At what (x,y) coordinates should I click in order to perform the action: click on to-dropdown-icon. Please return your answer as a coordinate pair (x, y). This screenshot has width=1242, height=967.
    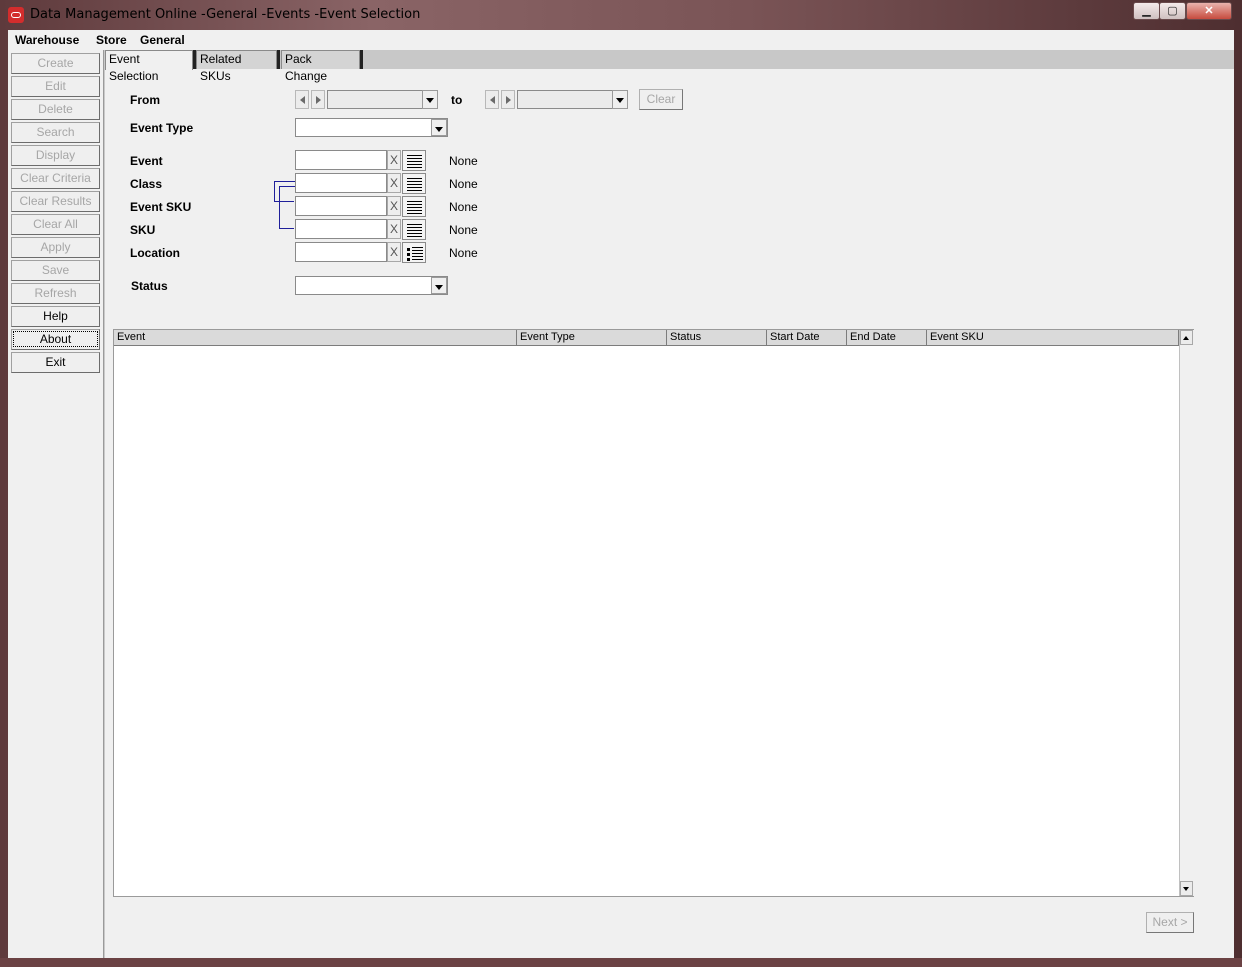
    Looking at the image, I should click on (620, 99).